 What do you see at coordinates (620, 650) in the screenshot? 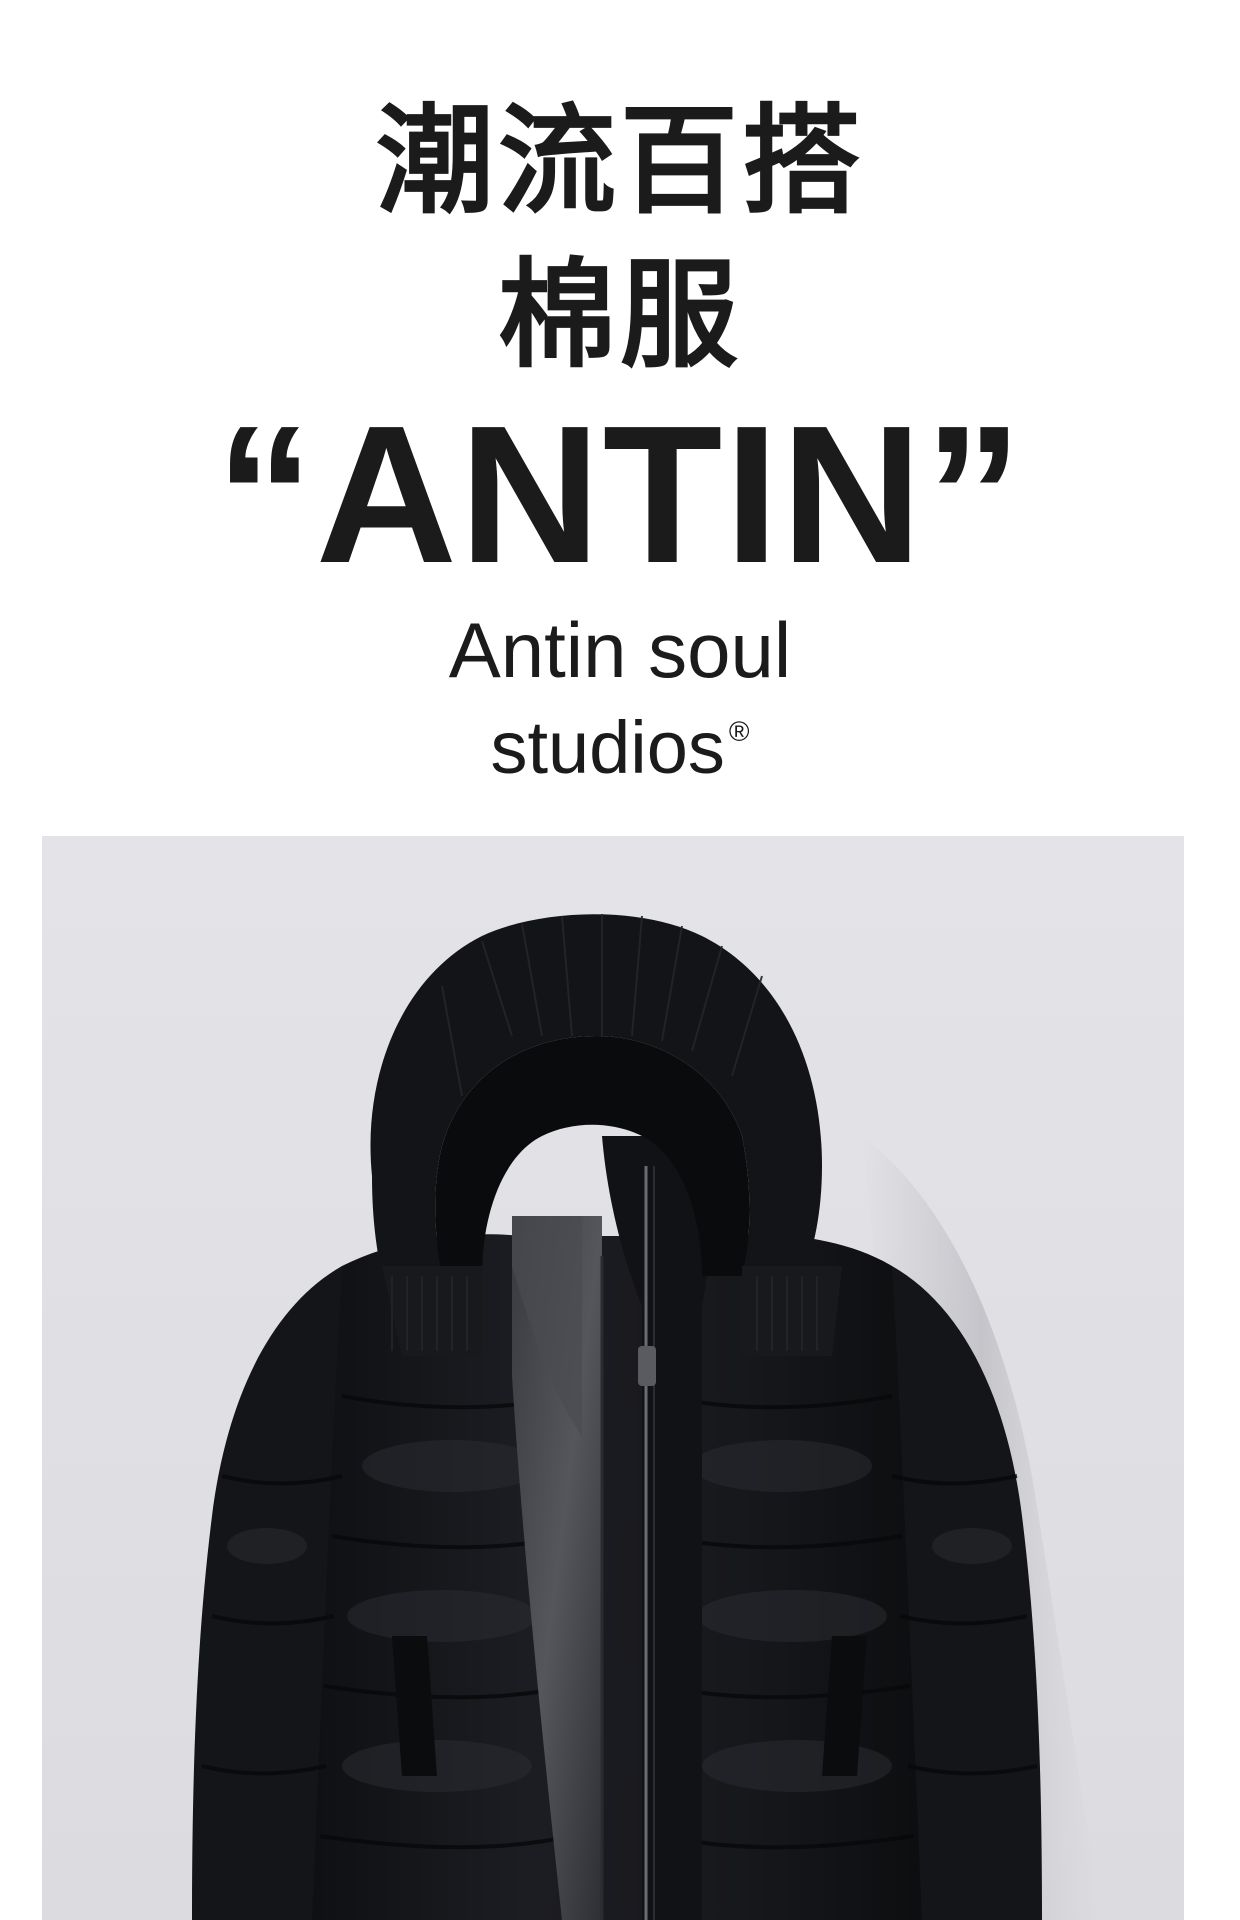
I see `brand-subtitle-line1: Antin soul` at bounding box center [620, 650].